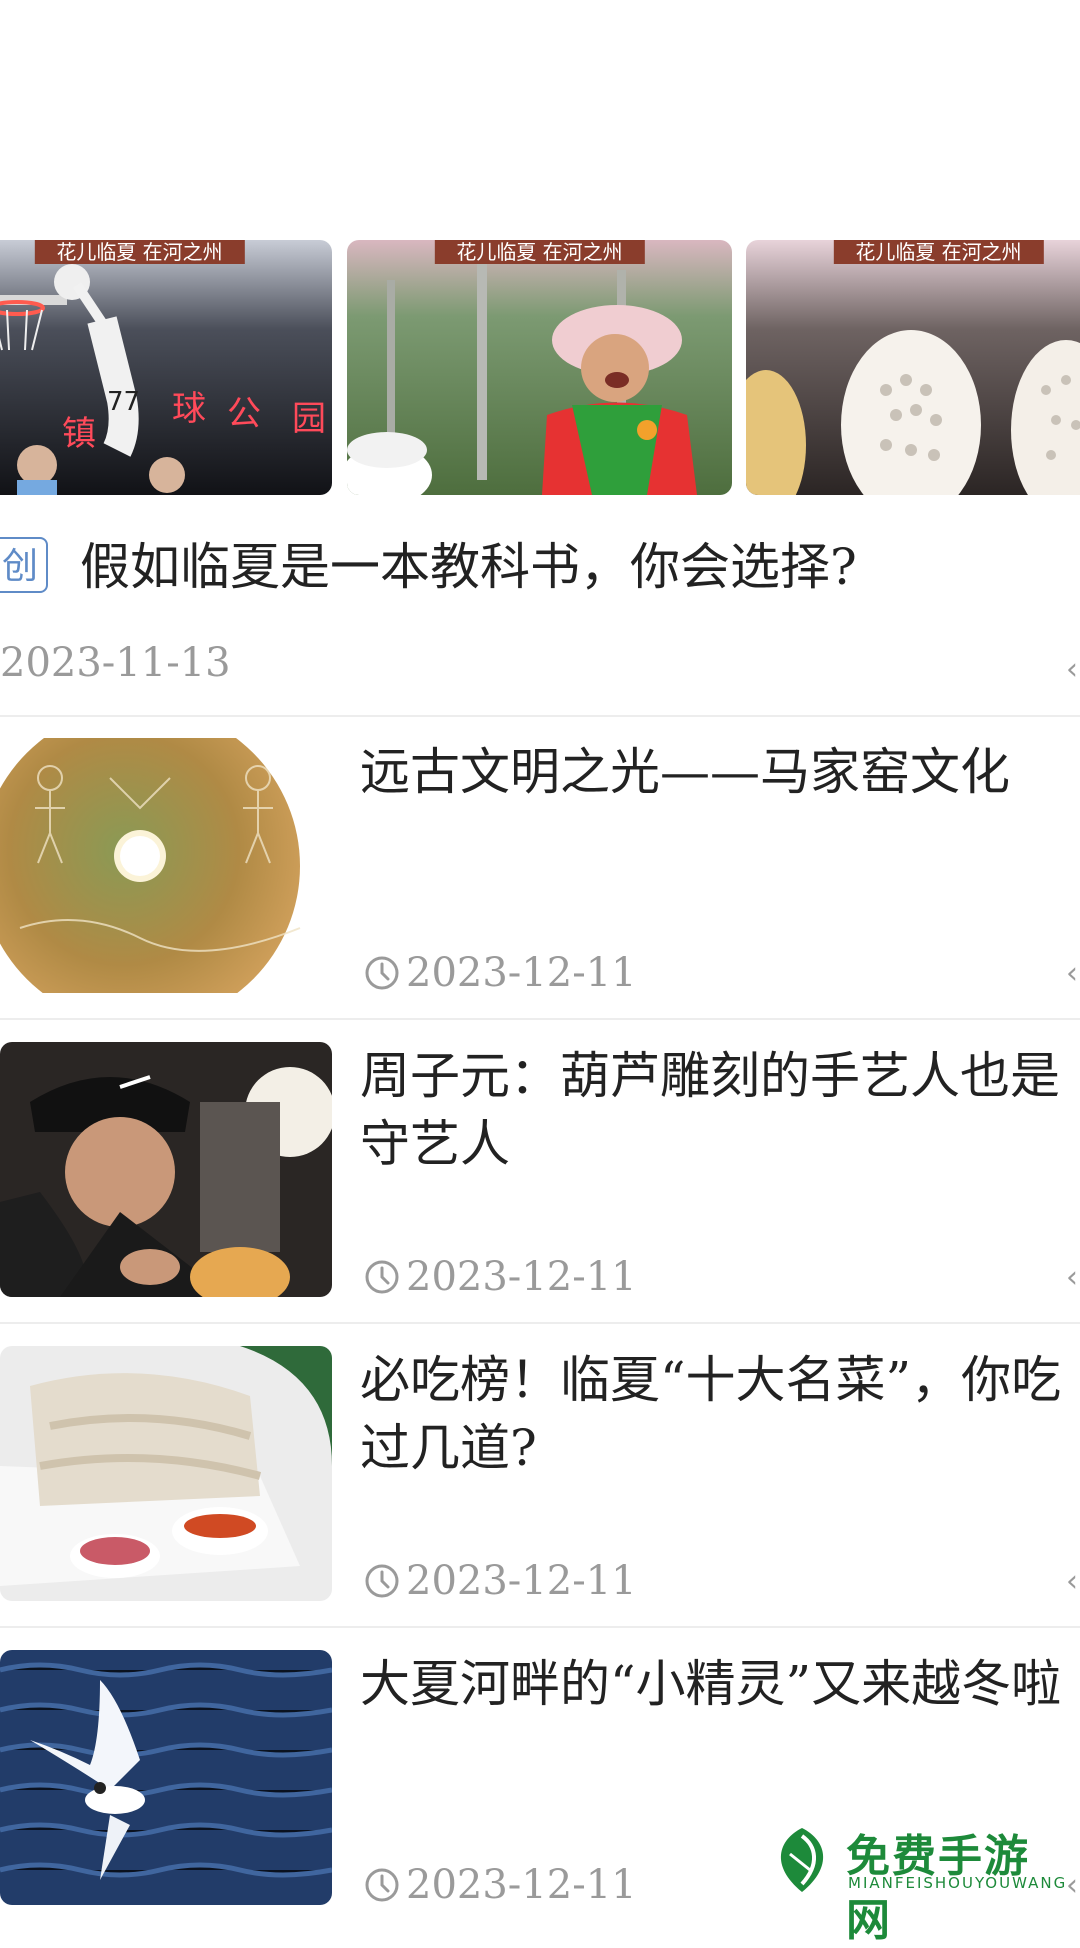 The image size is (1080, 1948). Describe the element at coordinates (123, 402) in the screenshot. I see `svg-text: 77` at that location.